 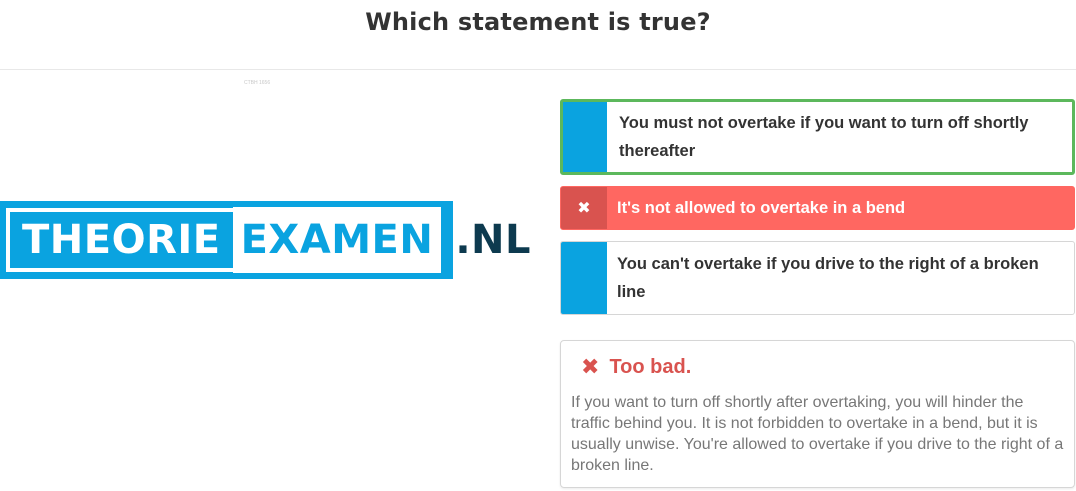 I want to click on feedback-heading: ✖ Too bad., so click(x=636, y=367).